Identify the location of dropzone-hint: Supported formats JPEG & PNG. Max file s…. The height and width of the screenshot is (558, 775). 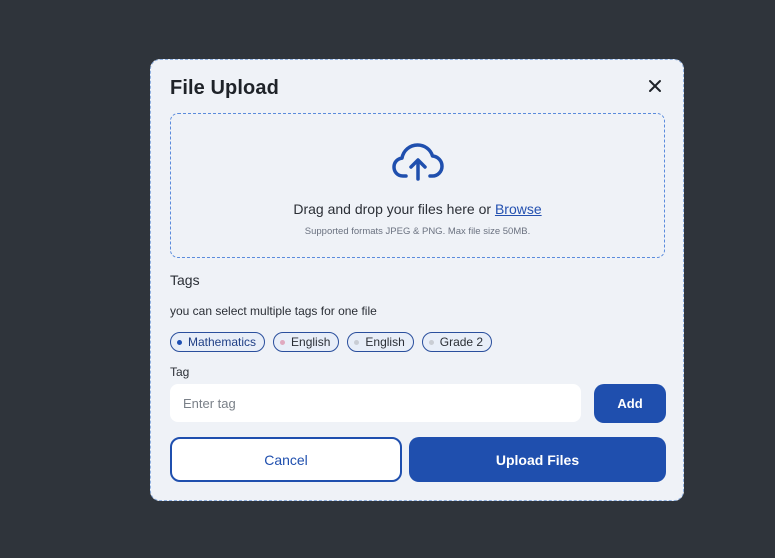
(417, 231).